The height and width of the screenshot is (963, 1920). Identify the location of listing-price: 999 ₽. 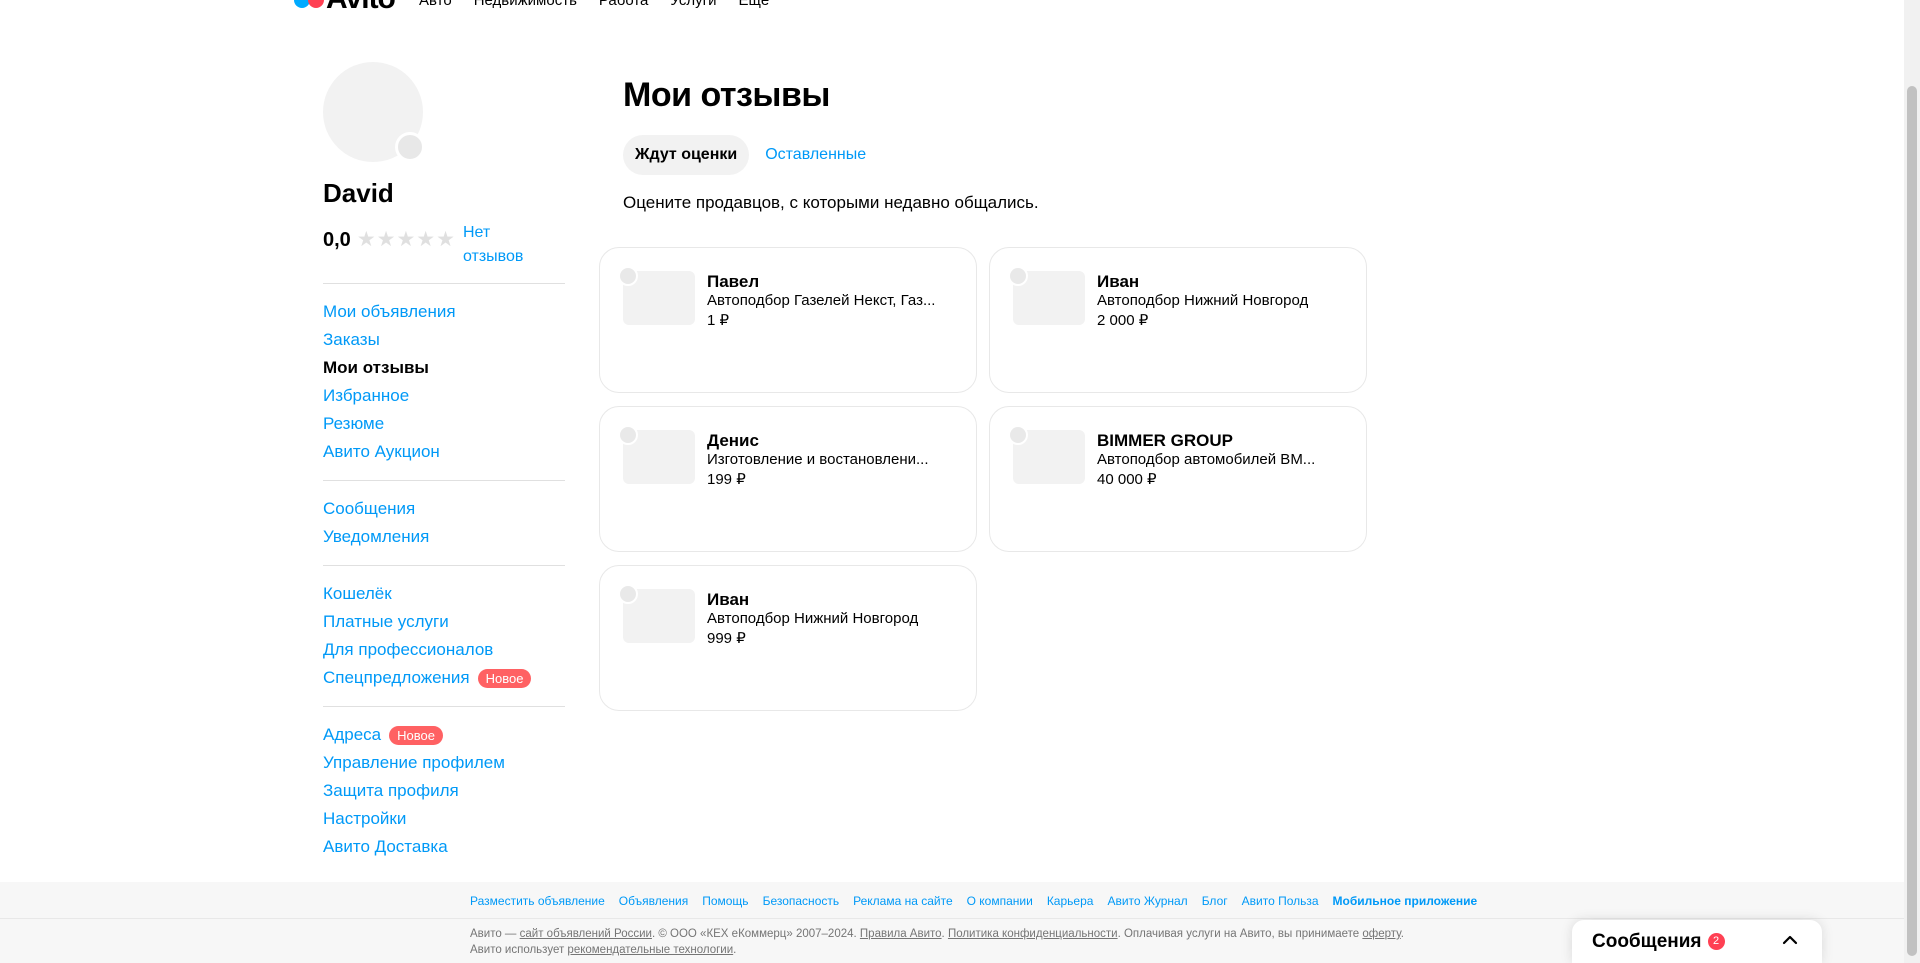
(726, 638).